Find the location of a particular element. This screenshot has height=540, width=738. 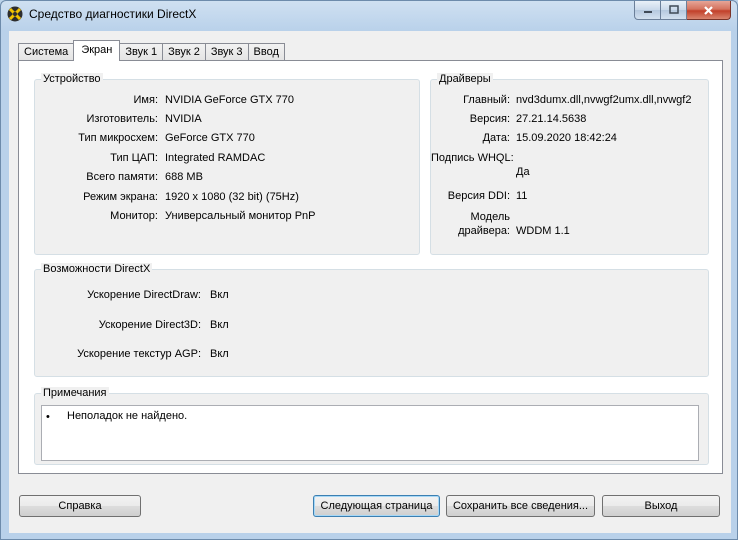

device-value: 1920 x 1080 (32 bit) (75Hz) is located at coordinates (232, 197).